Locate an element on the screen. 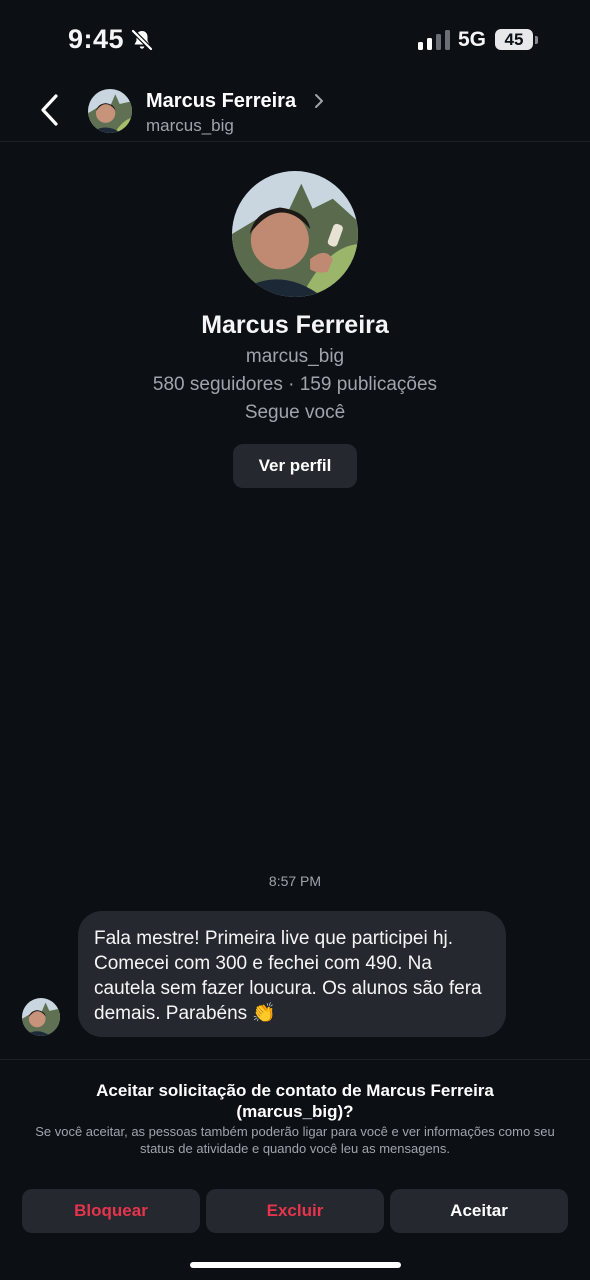 The height and width of the screenshot is (1280, 590). view-profile-button: Ver perfil is located at coordinates (295, 466).